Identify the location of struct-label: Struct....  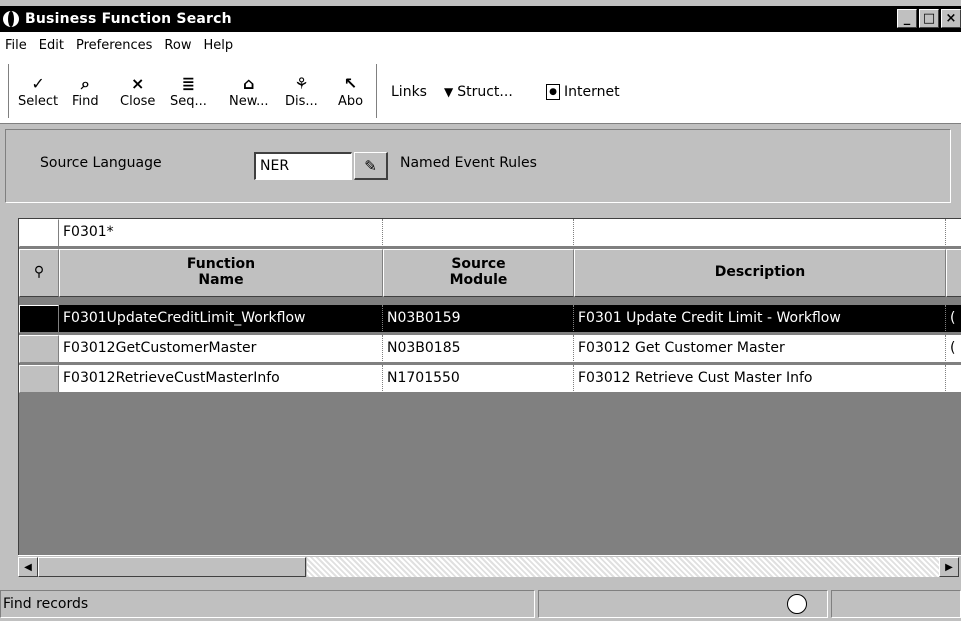
(485, 92).